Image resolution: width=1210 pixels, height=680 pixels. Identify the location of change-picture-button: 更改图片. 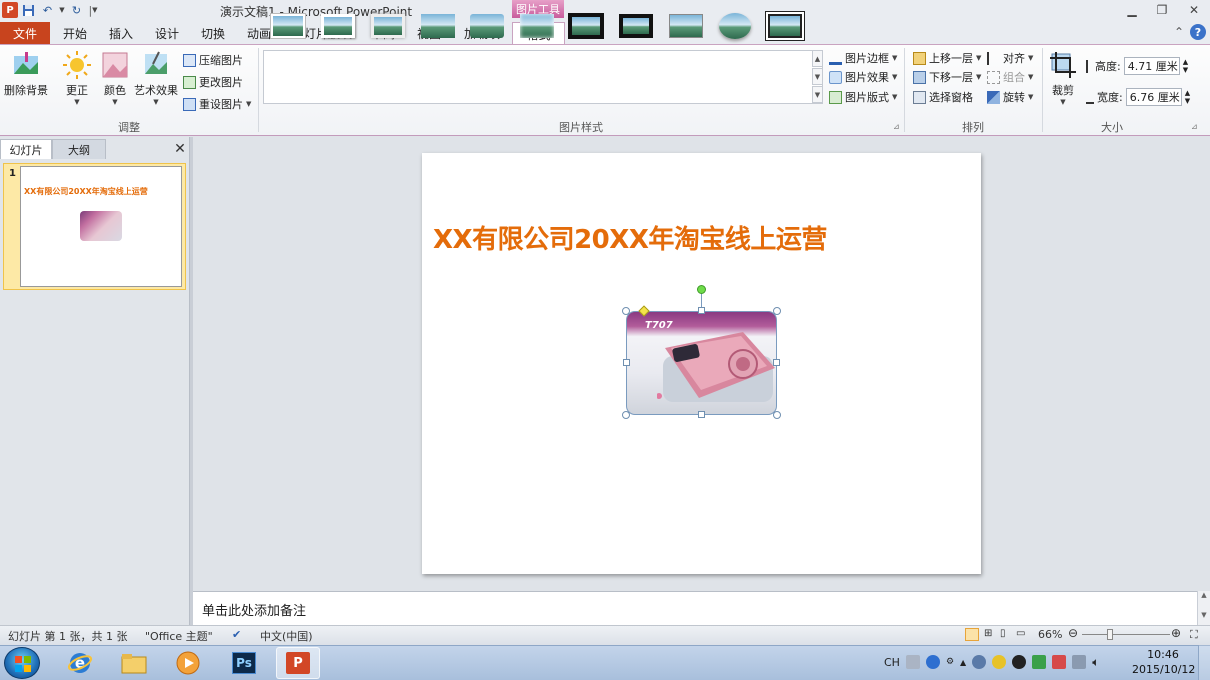
(213, 82).